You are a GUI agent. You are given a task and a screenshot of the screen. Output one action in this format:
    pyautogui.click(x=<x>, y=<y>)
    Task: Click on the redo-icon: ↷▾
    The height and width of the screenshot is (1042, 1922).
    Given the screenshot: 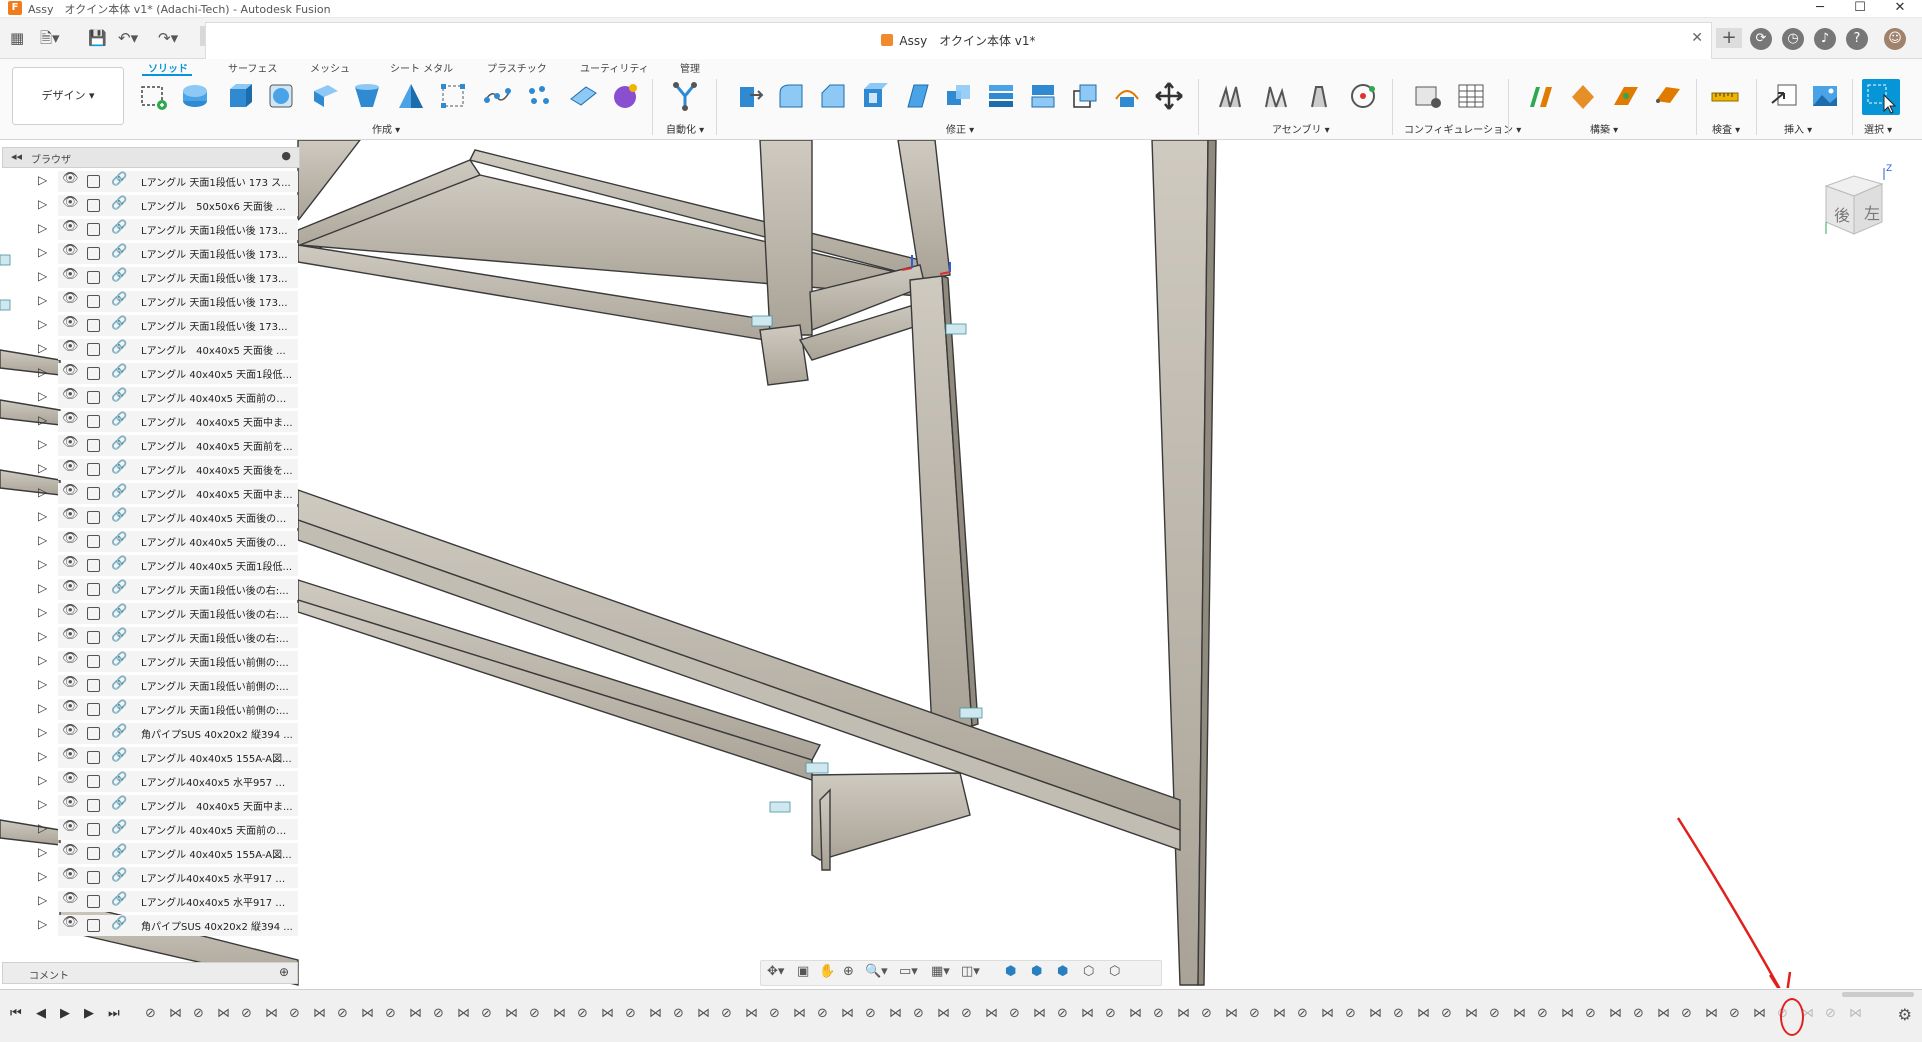 What is the action you would take?
    pyautogui.click(x=168, y=38)
    